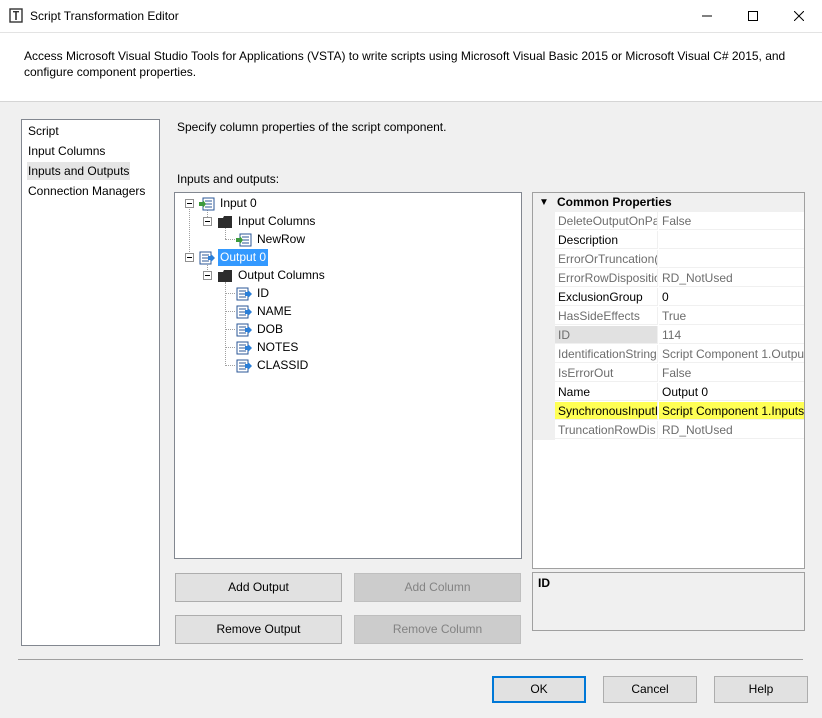 Image resolution: width=822 pixels, height=718 pixels. I want to click on property-row: Name Output 0, so click(668, 392).